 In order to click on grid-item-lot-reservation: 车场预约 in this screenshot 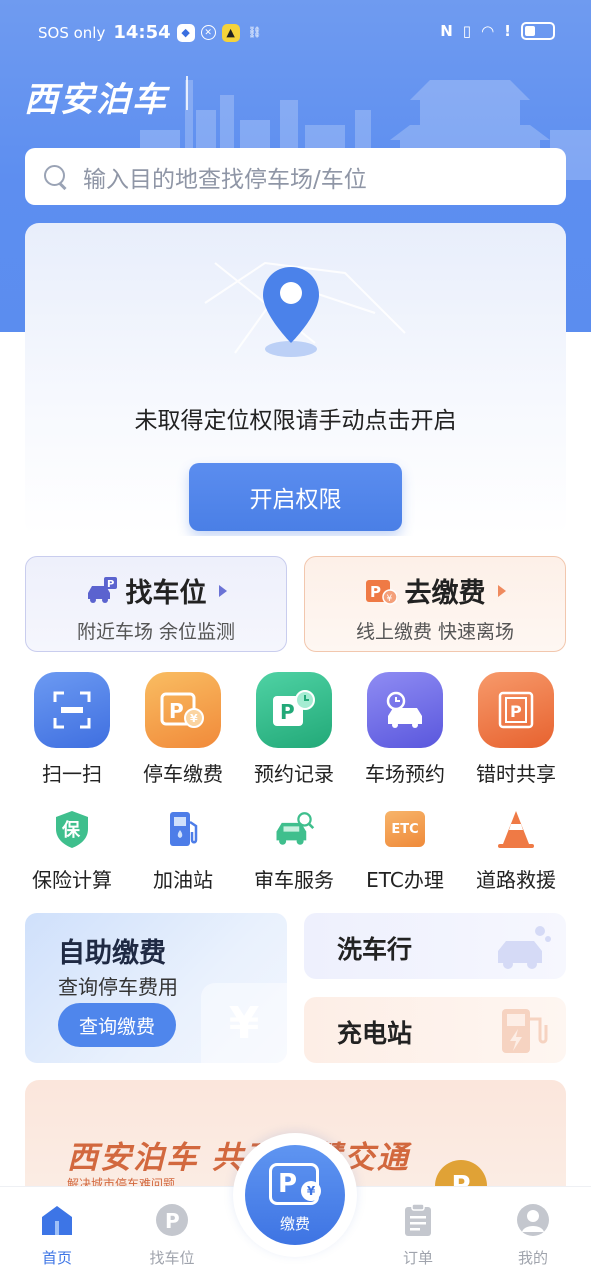, I will do `click(405, 729)`.